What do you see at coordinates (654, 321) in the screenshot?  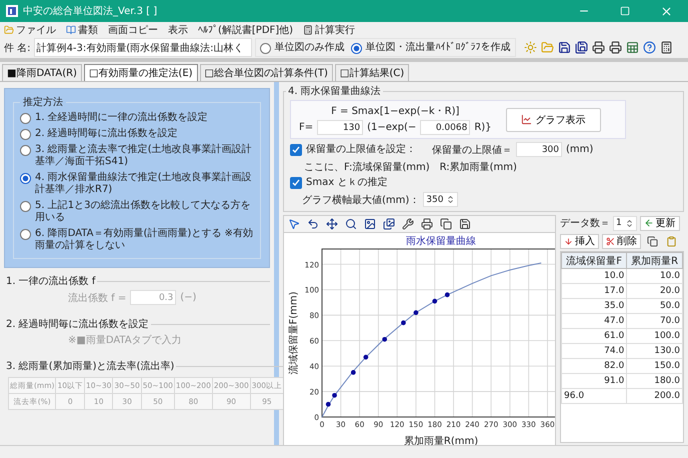 I see `table-cell: 70.0` at bounding box center [654, 321].